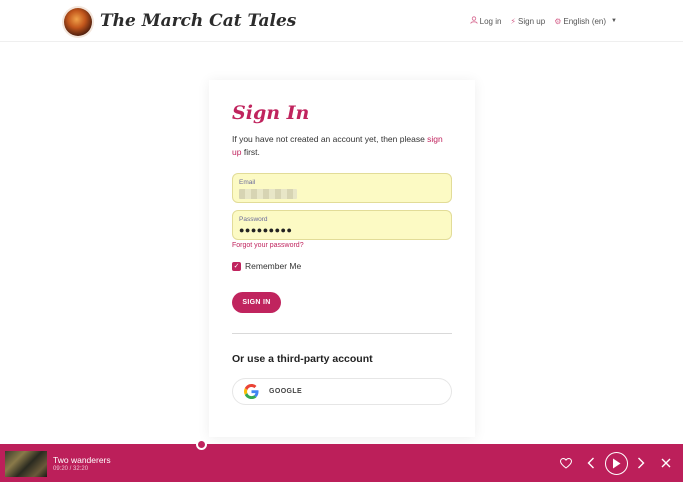 The width and height of the screenshot is (683, 482). I want to click on site-logo, so click(78, 22).